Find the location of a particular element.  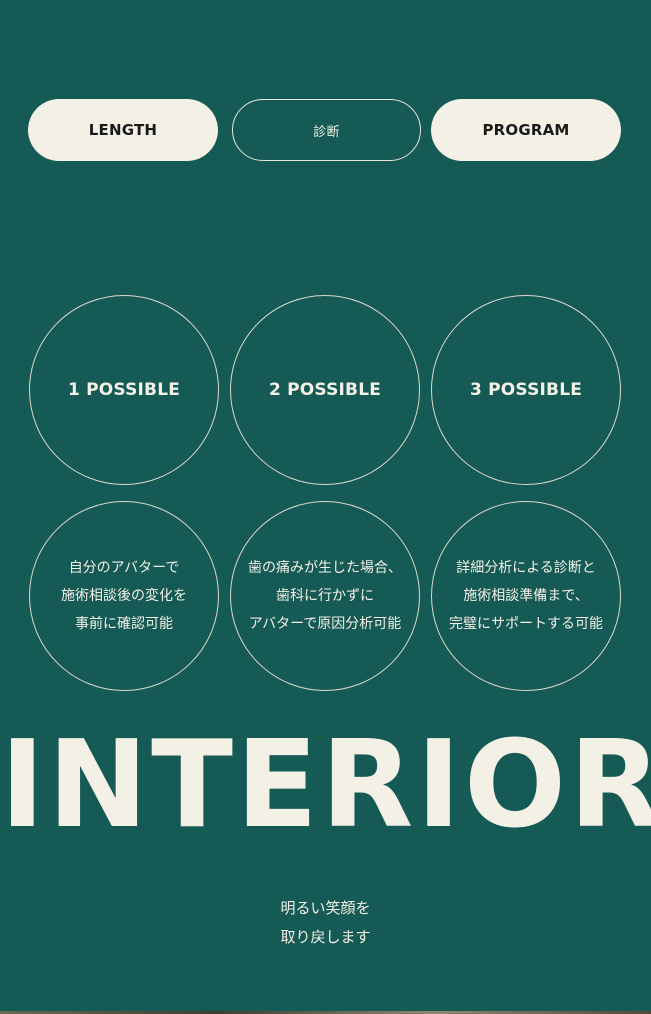

program-button-label: PROGRAM is located at coordinates (526, 130).